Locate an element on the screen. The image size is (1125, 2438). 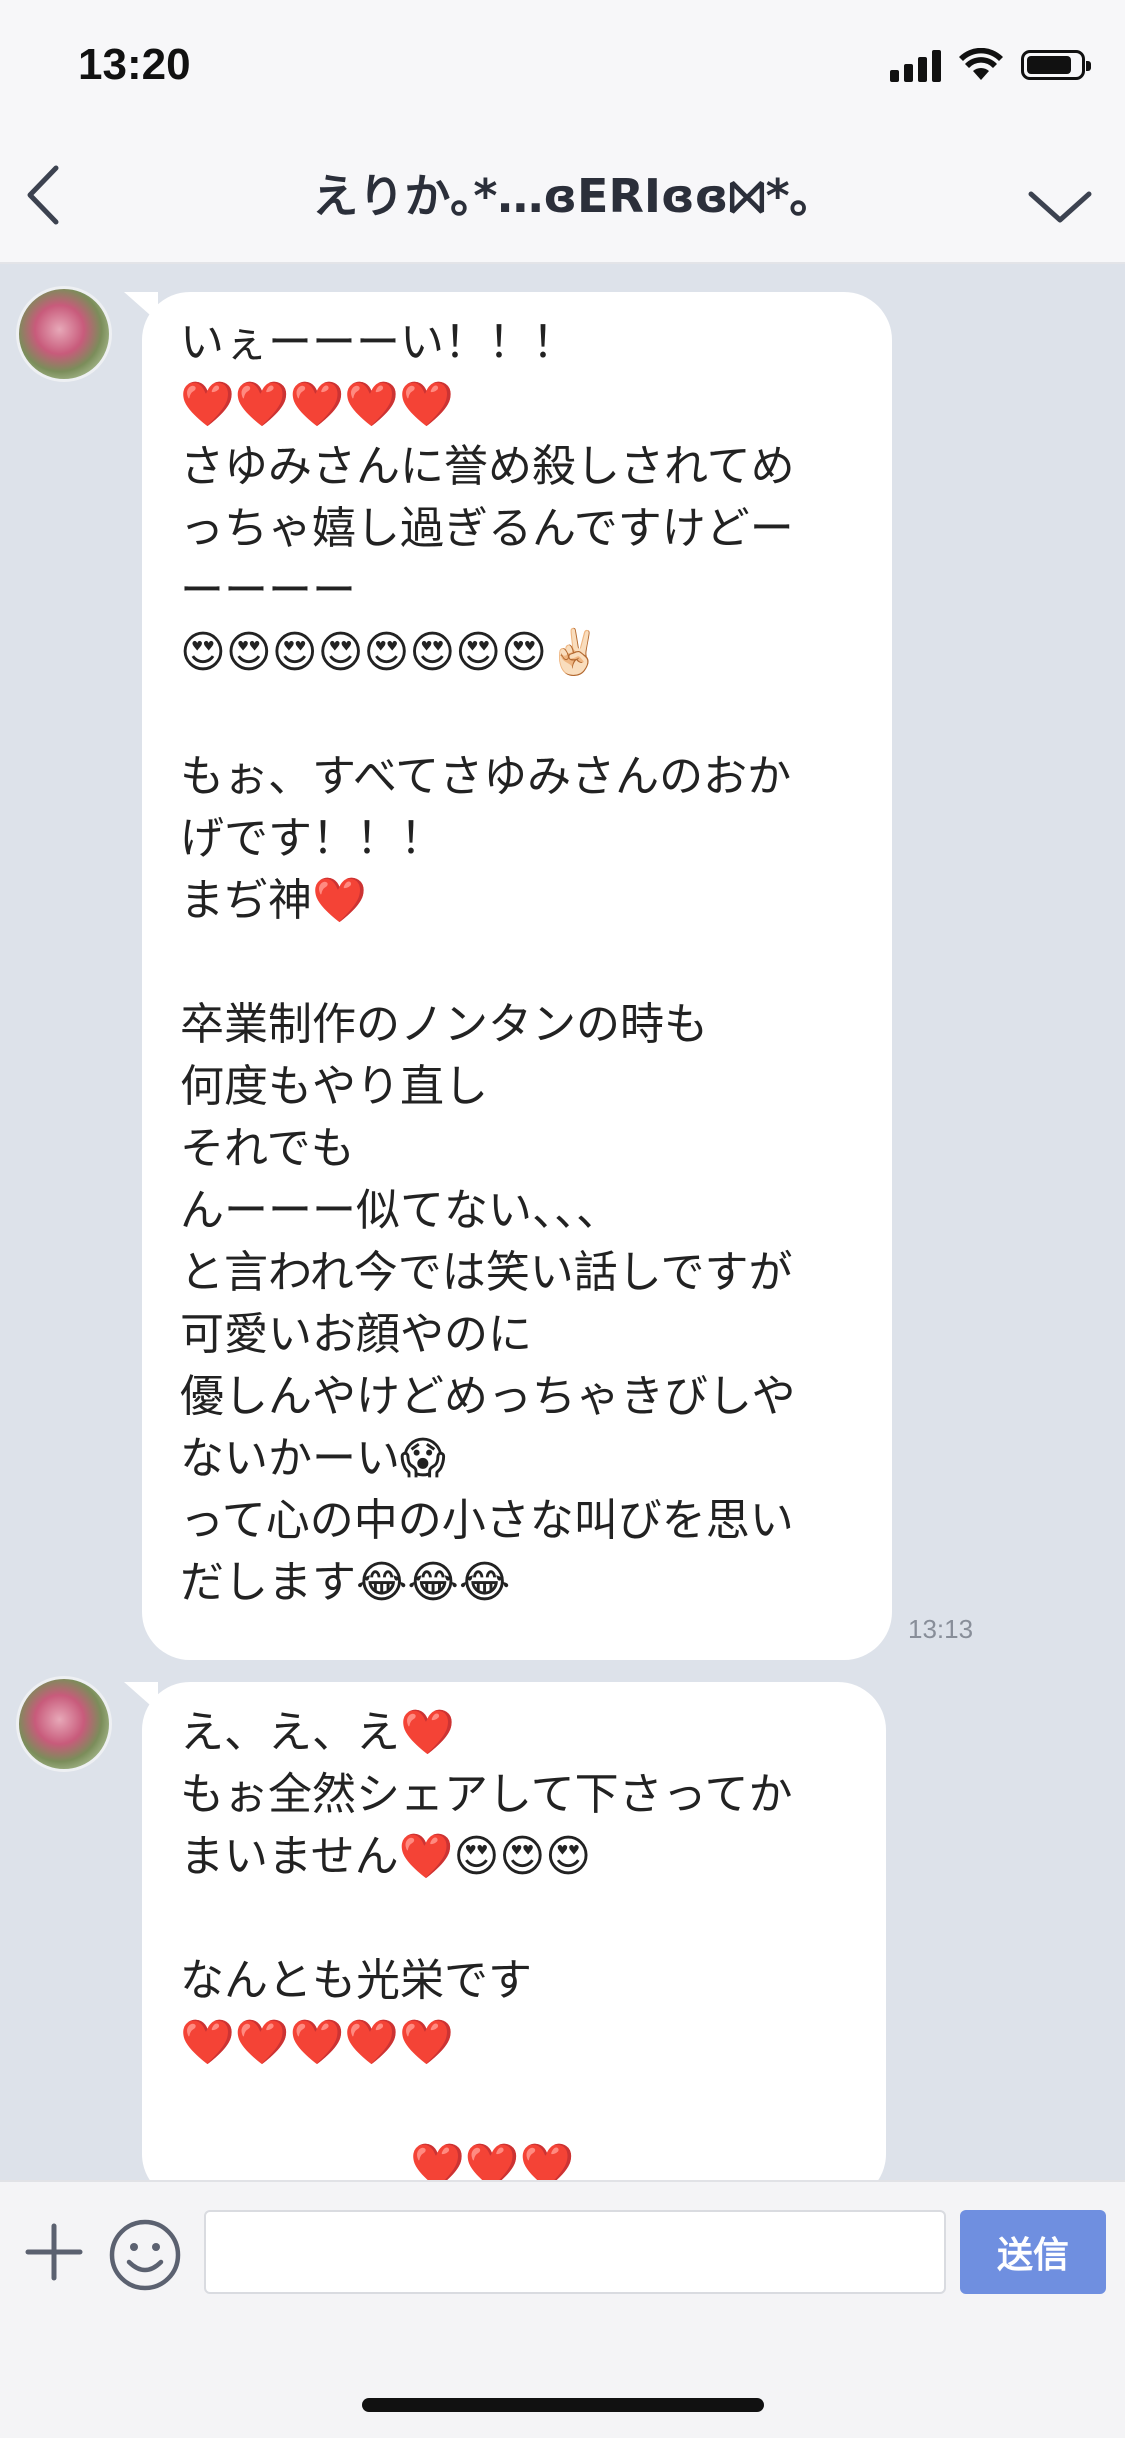
status-icons is located at coordinates (990, 65).